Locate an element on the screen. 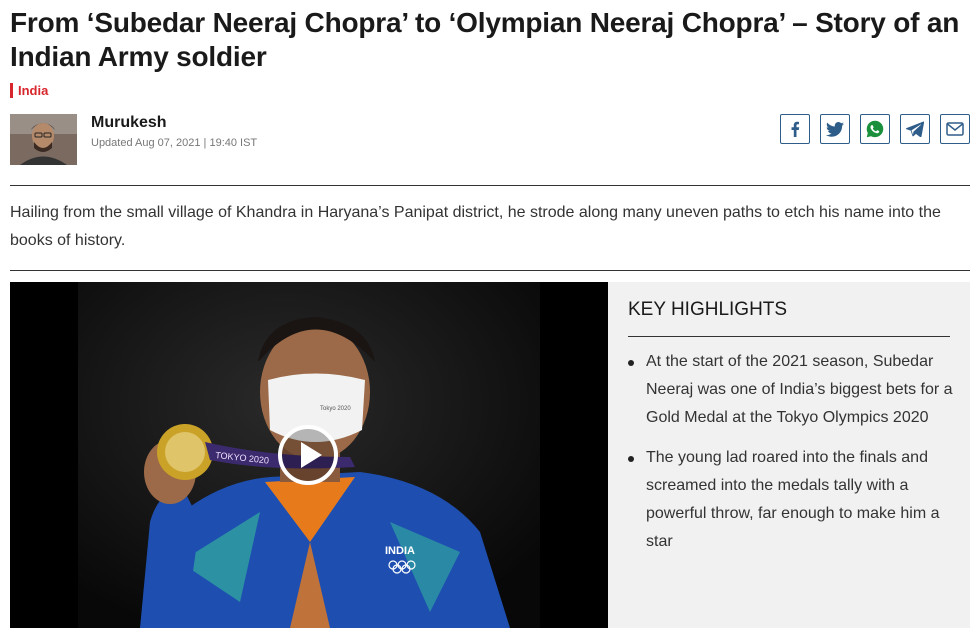 The width and height of the screenshot is (978, 632). email-icon is located at coordinates (955, 129).